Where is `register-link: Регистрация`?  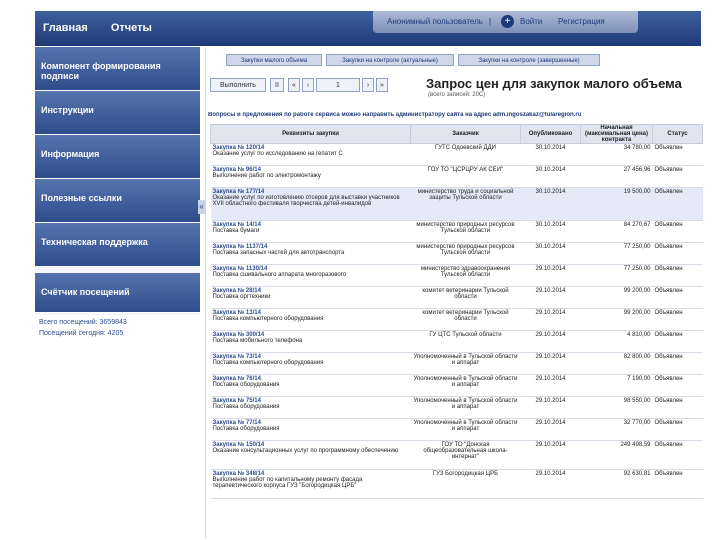
register-link: Регистрация is located at coordinates (581, 22).